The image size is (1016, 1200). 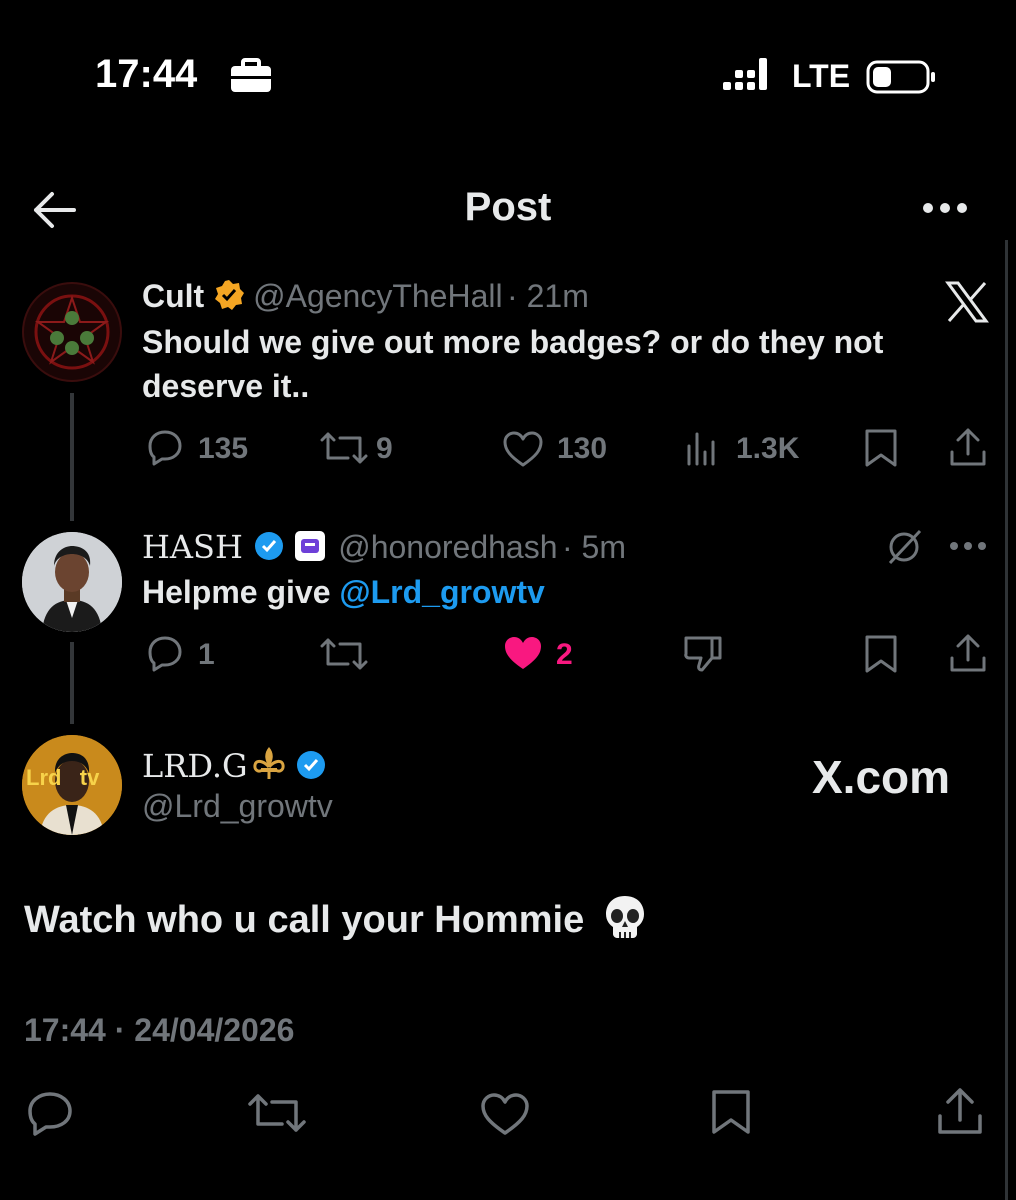 What do you see at coordinates (63, 777) in the screenshot?
I see `avatar-text: Lrd tv` at bounding box center [63, 777].